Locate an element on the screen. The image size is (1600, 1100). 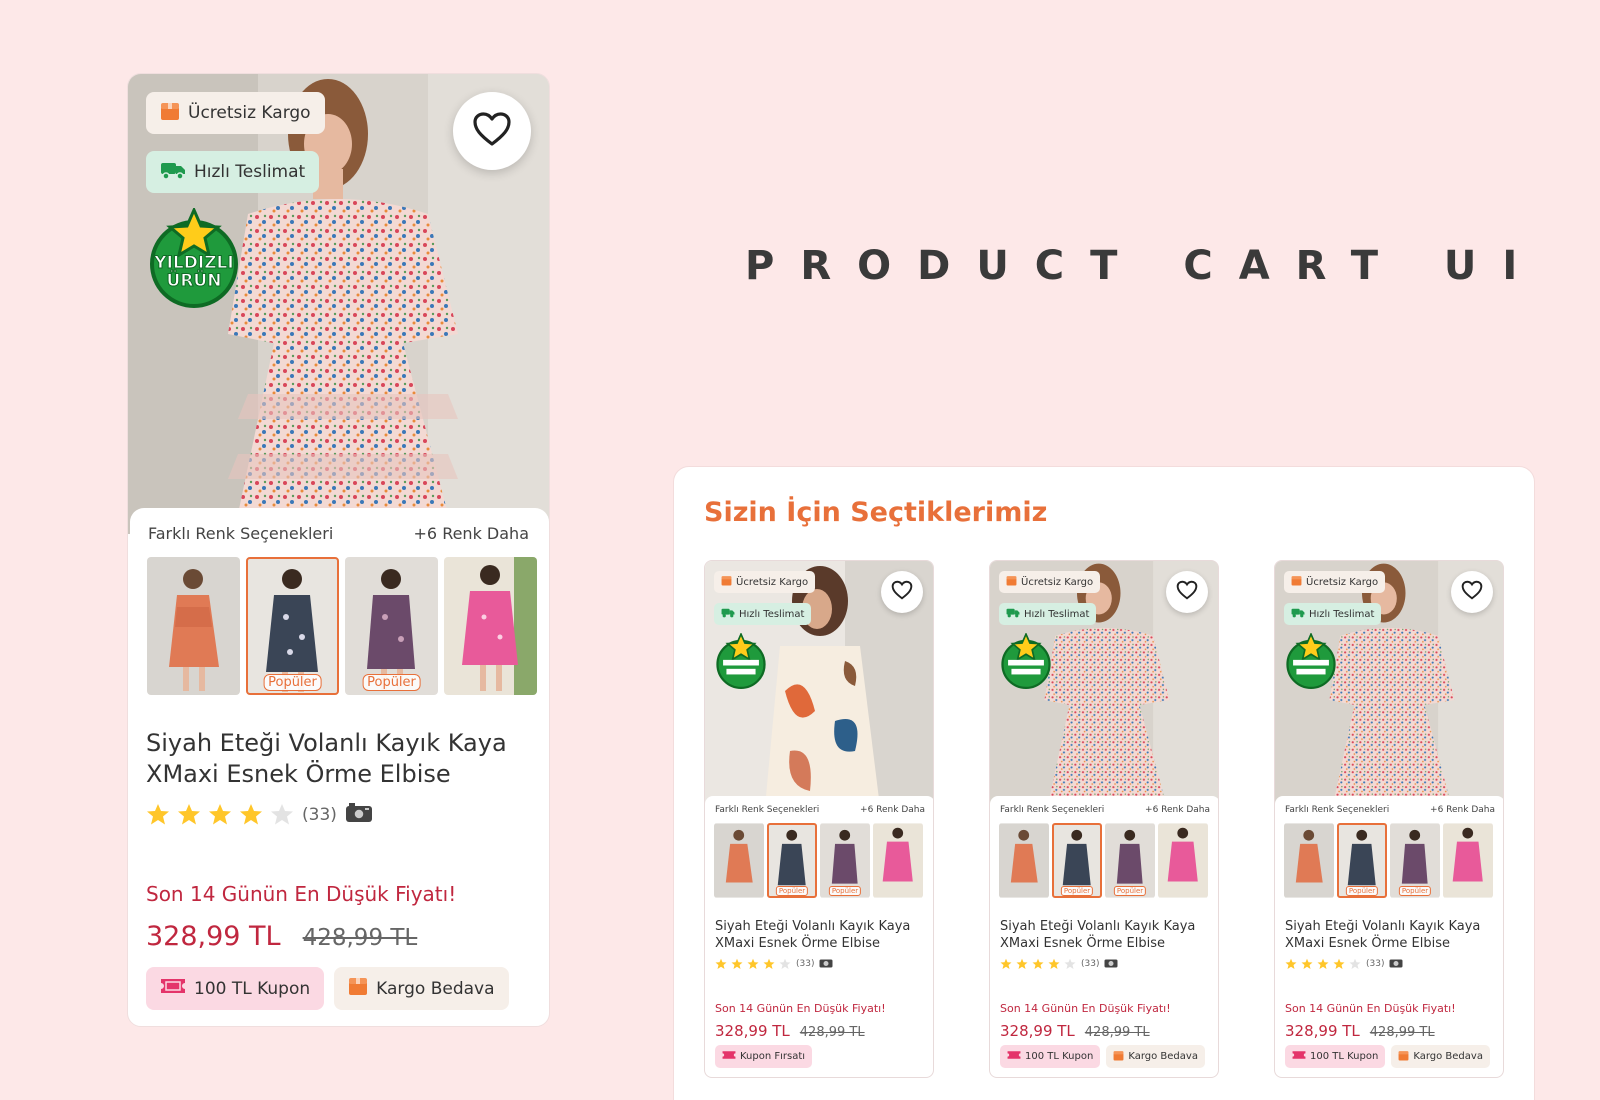
starred-product-badge: YILDIZLI ÜRÜN is located at coordinates (194, 259).